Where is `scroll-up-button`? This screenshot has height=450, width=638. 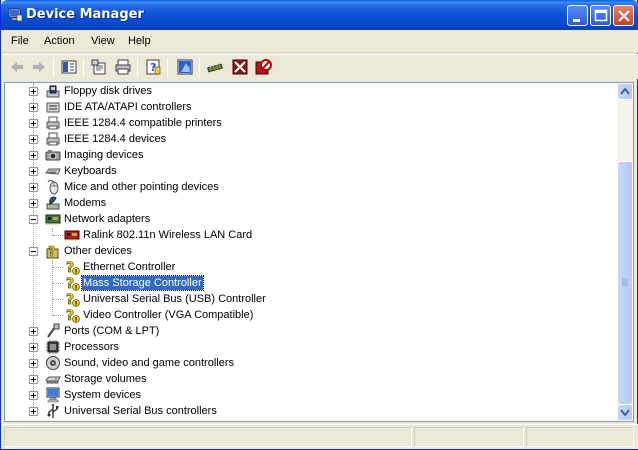
scroll-up-button is located at coordinates (625, 91).